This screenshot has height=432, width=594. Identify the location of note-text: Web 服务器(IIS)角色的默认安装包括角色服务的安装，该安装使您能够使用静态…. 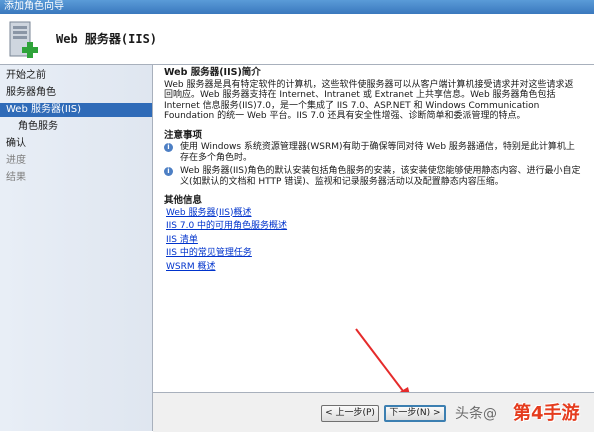
(380, 176).